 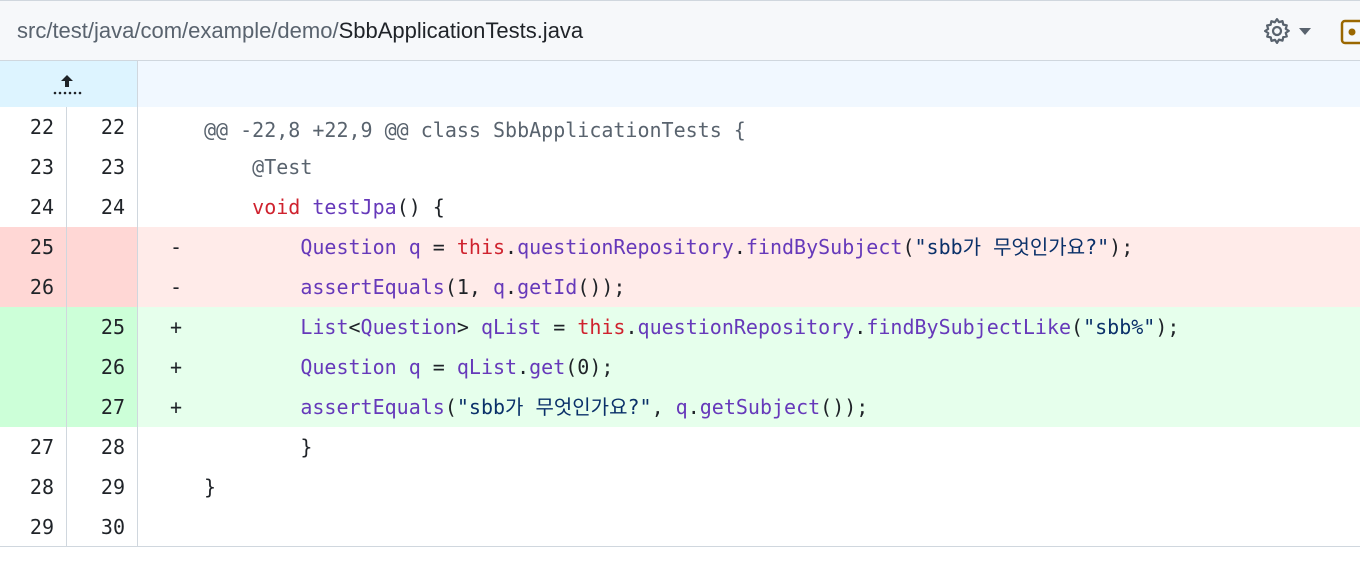 I want to click on added-line-row: 26 + Question q = qList.get(0);, so click(x=680, y=367).